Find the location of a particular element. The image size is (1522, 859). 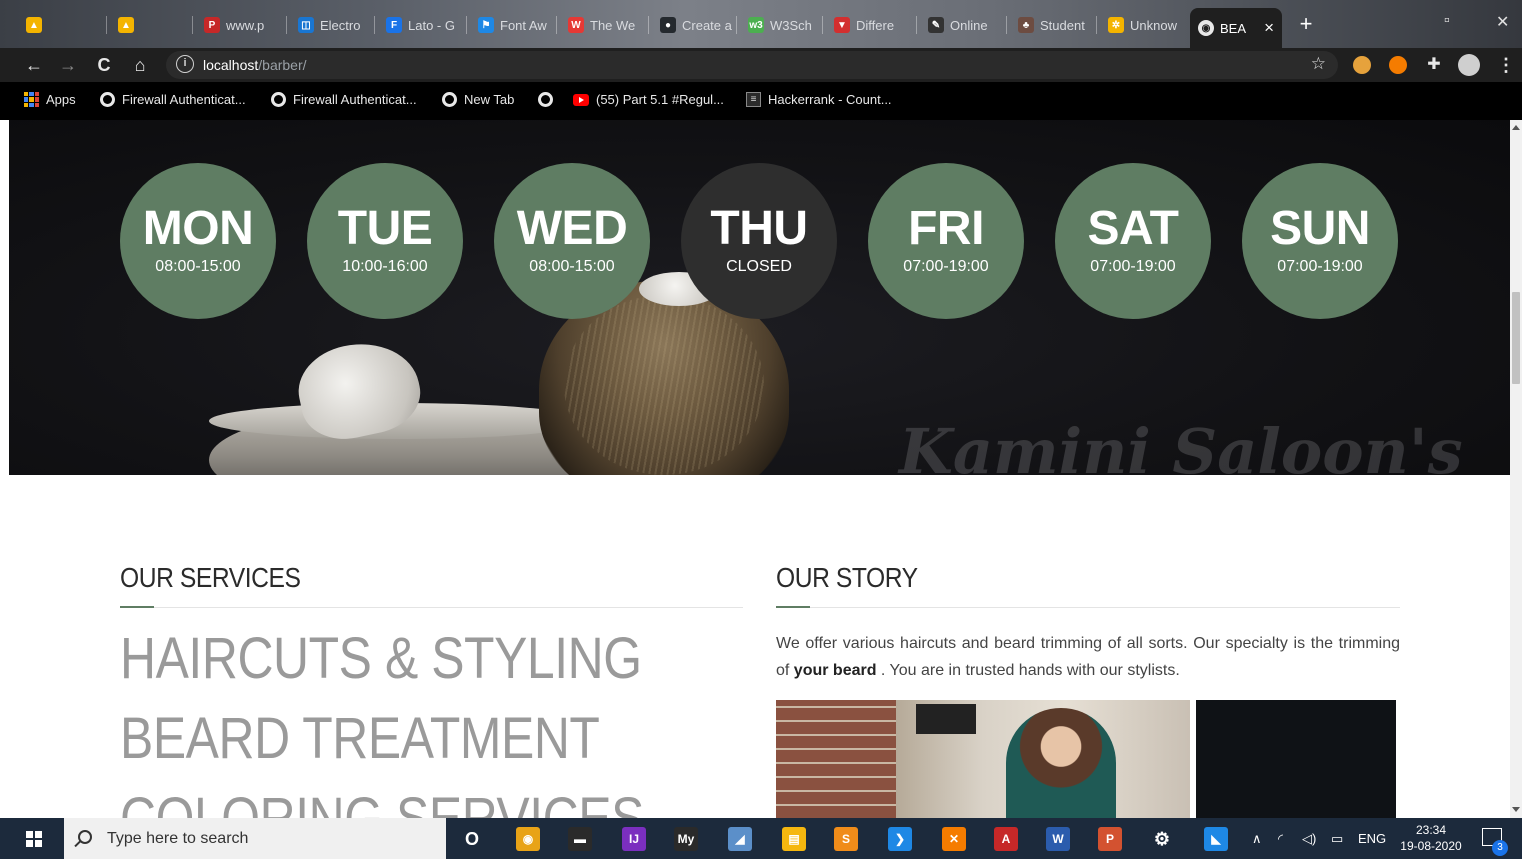

reload-icon: C is located at coordinates (104, 65).